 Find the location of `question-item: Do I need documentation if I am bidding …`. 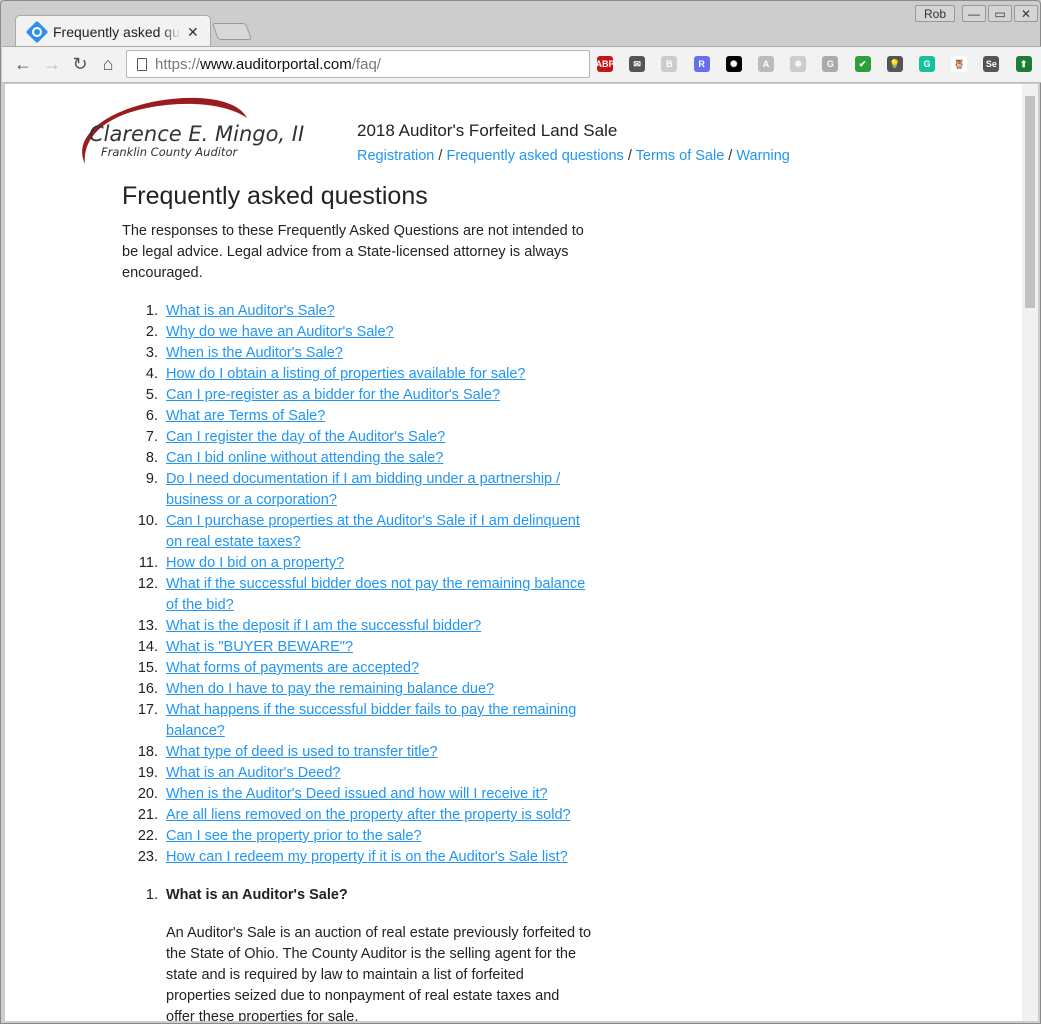

question-item: Do I need documentation if I am bidding … is located at coordinates (377, 490).